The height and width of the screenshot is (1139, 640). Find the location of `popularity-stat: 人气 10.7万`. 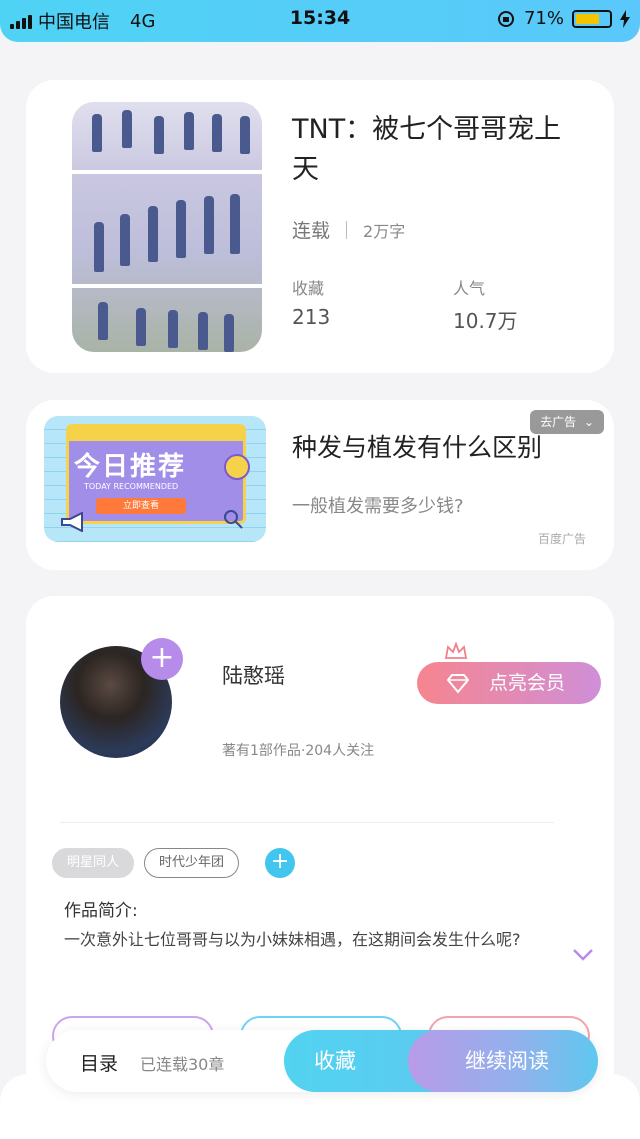

popularity-stat: 人气 10.7万 is located at coordinates (485, 304).